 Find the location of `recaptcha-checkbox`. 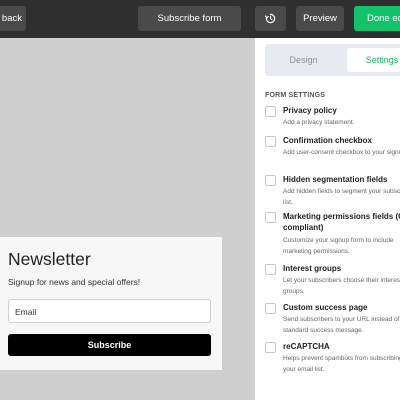

recaptcha-checkbox is located at coordinates (270, 347).